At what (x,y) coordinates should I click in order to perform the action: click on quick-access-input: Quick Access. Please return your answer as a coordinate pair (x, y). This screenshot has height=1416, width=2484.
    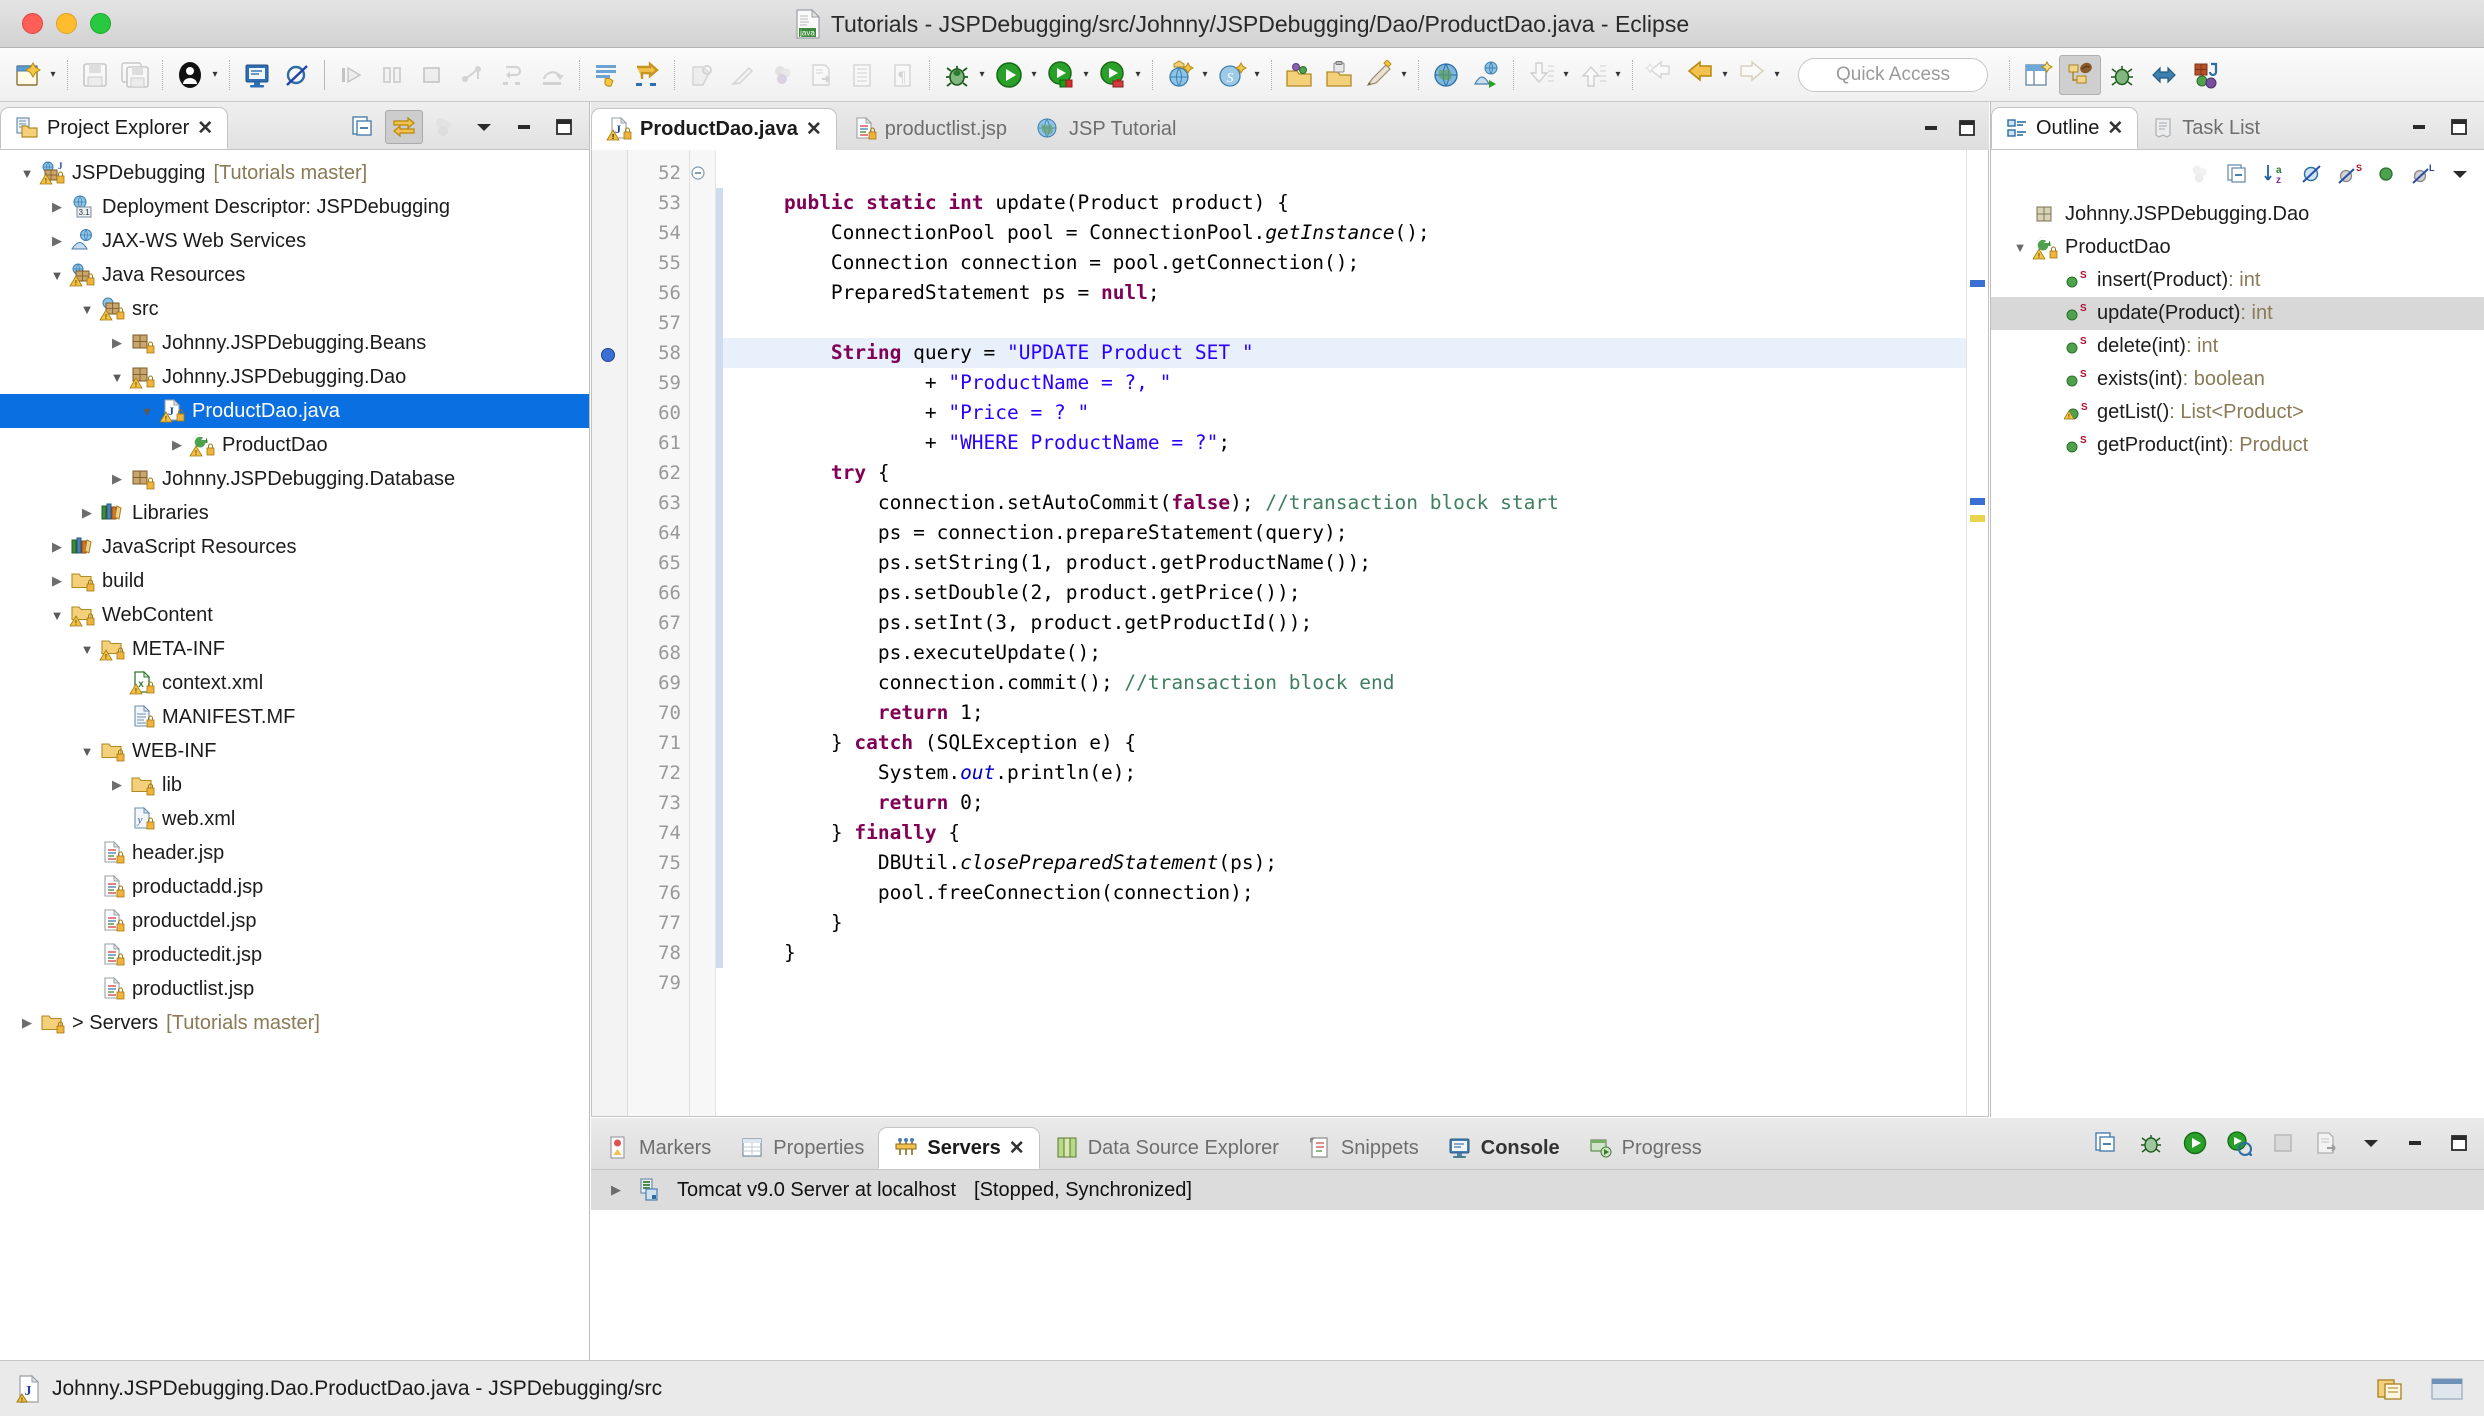
    Looking at the image, I should click on (1893, 74).